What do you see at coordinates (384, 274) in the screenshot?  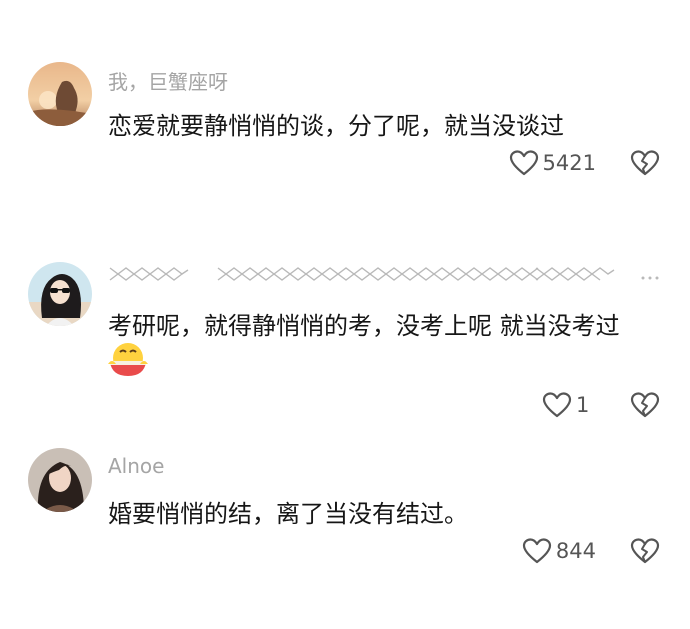 I see `username-scribble-icon` at bounding box center [384, 274].